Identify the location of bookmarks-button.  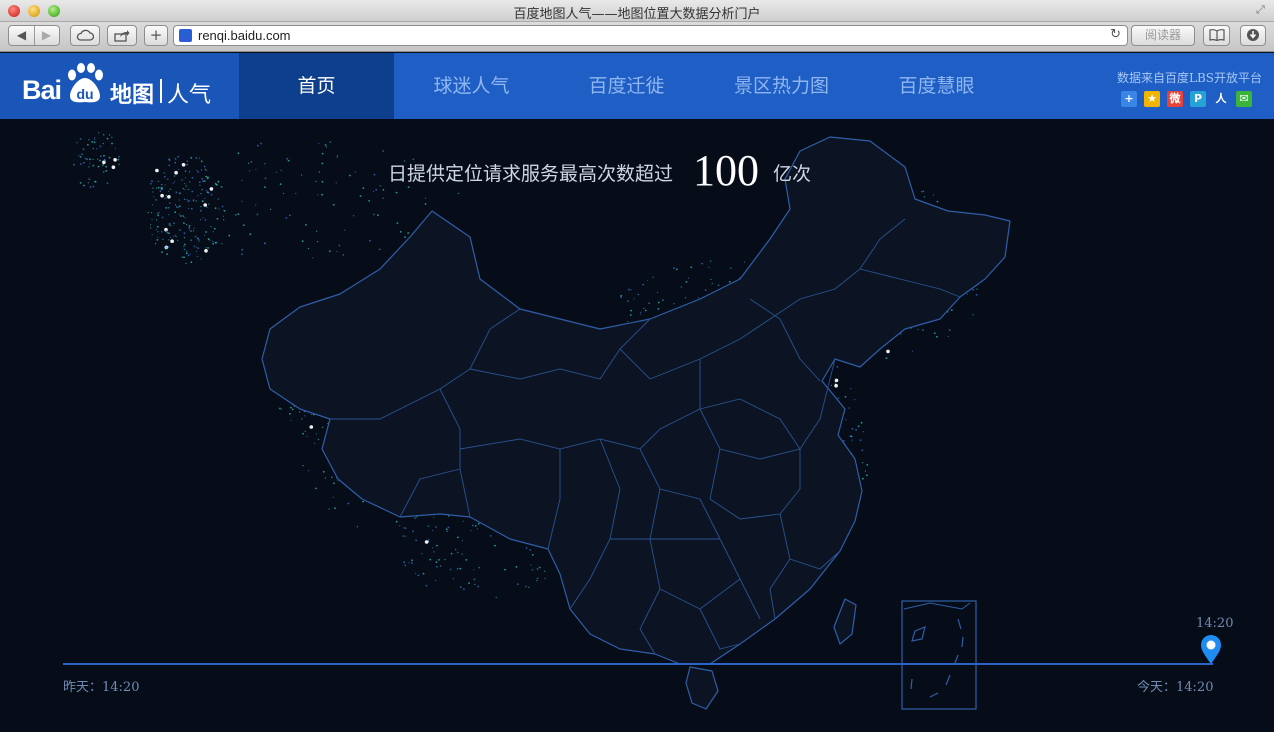
(1216, 35).